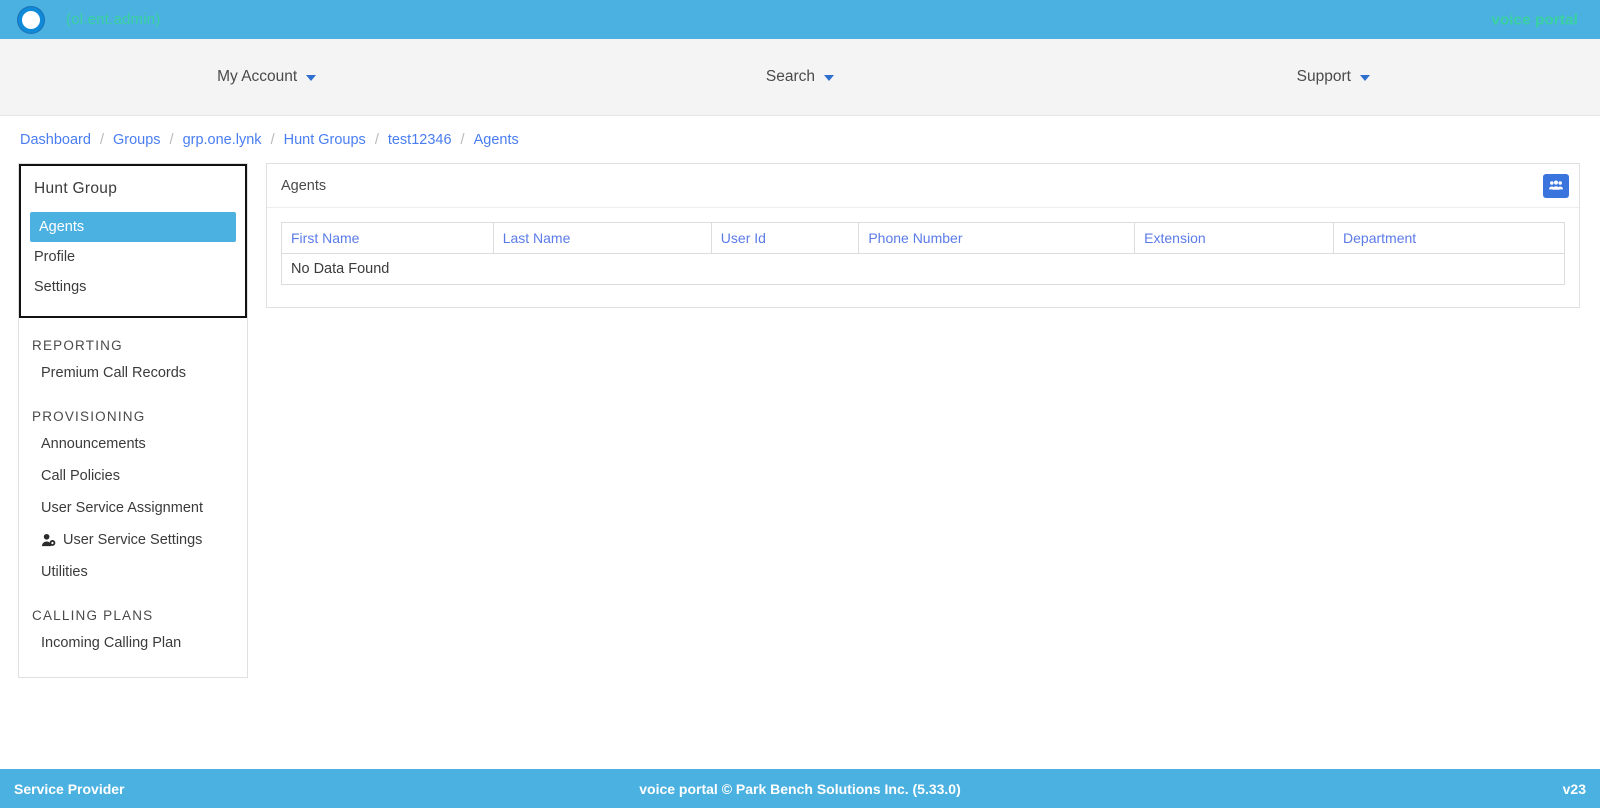 The width and height of the screenshot is (1600, 808). I want to click on breadcrumb-item-dashboard: Dashboard, so click(55, 140).